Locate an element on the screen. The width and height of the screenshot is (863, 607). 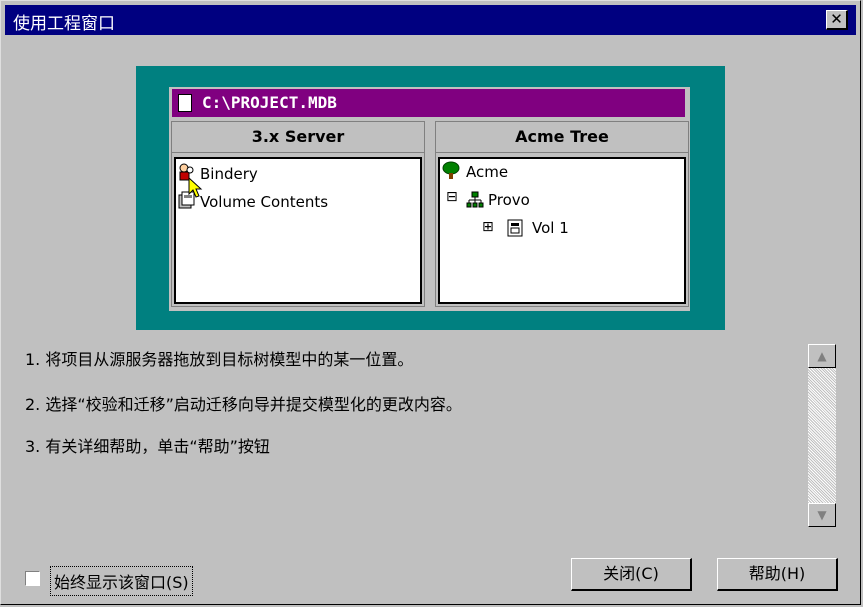
project-path-bar: C:\PROJECT.MDB is located at coordinates (428, 103).